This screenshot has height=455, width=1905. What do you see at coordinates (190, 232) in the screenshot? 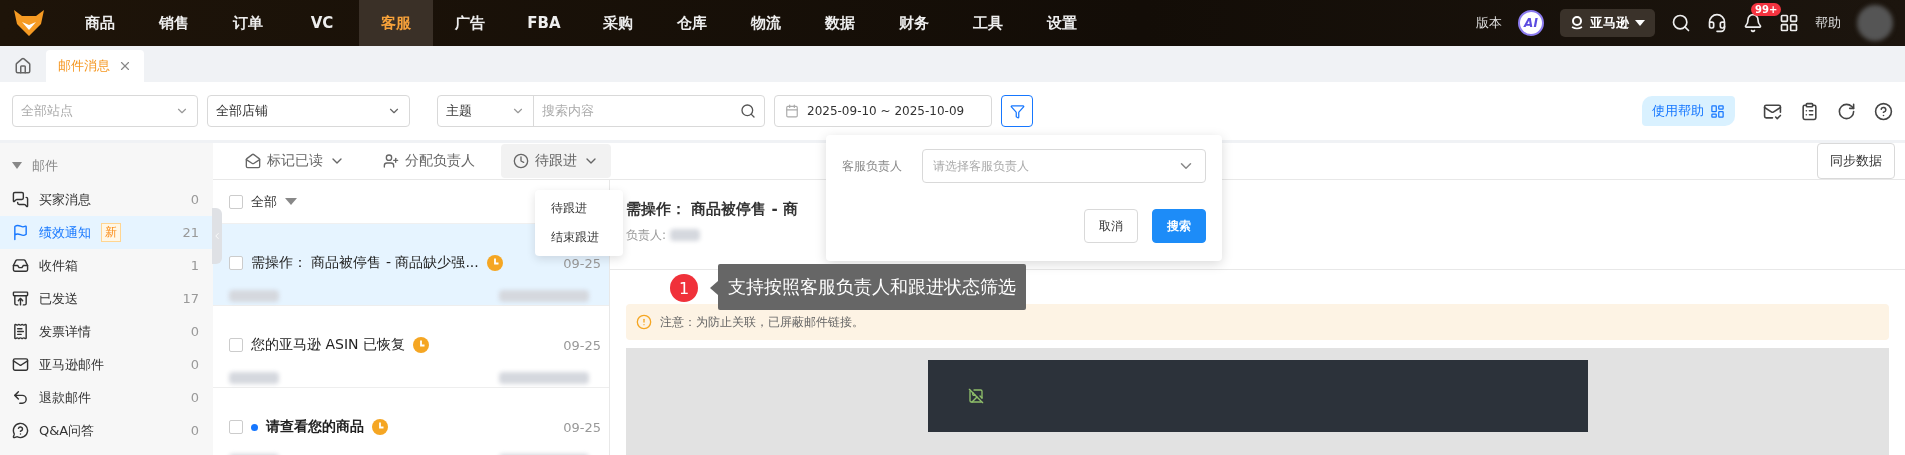
I see `folder-count: 21` at bounding box center [190, 232].